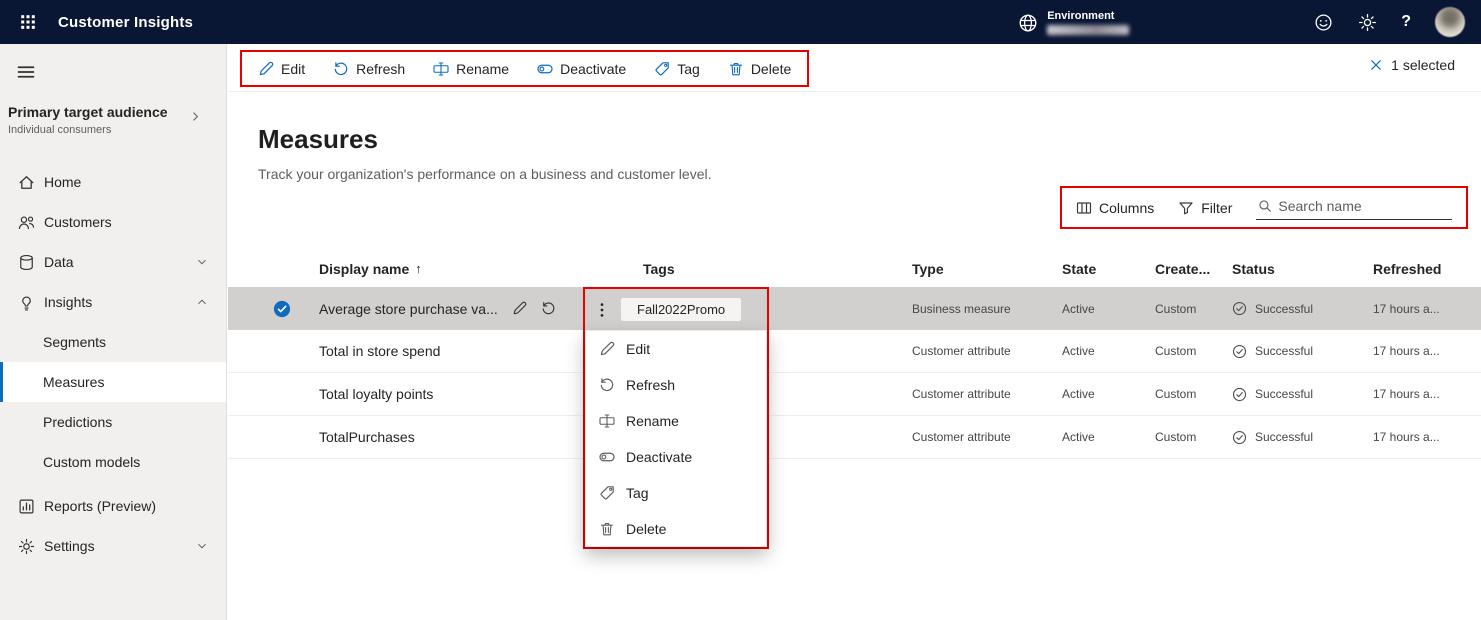 This screenshot has height=620, width=1481. What do you see at coordinates (369, 69) in the screenshot?
I see `refresh-button: Refresh` at bounding box center [369, 69].